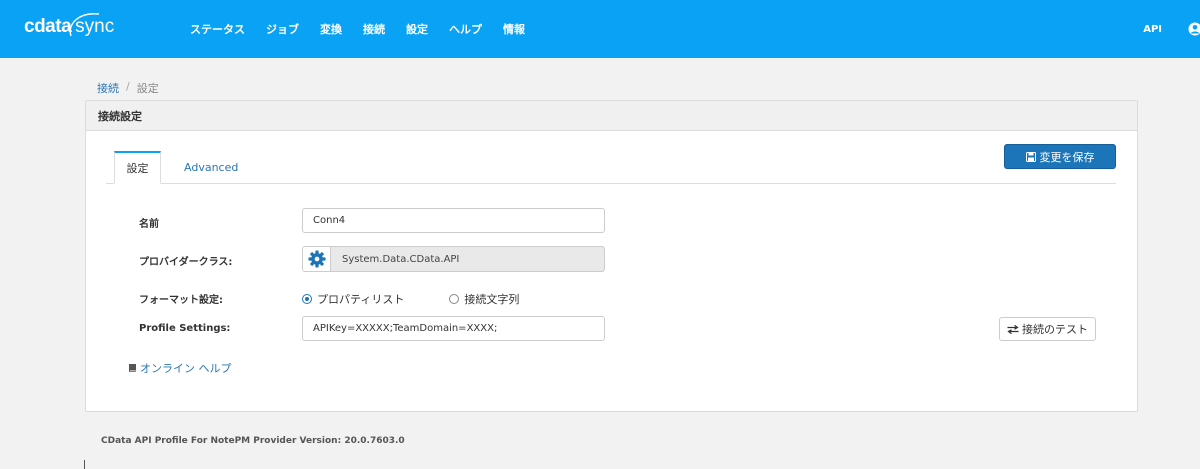 The width and height of the screenshot is (1200, 469). I want to click on nav-item-jobs: ジョブ, so click(282, 29).